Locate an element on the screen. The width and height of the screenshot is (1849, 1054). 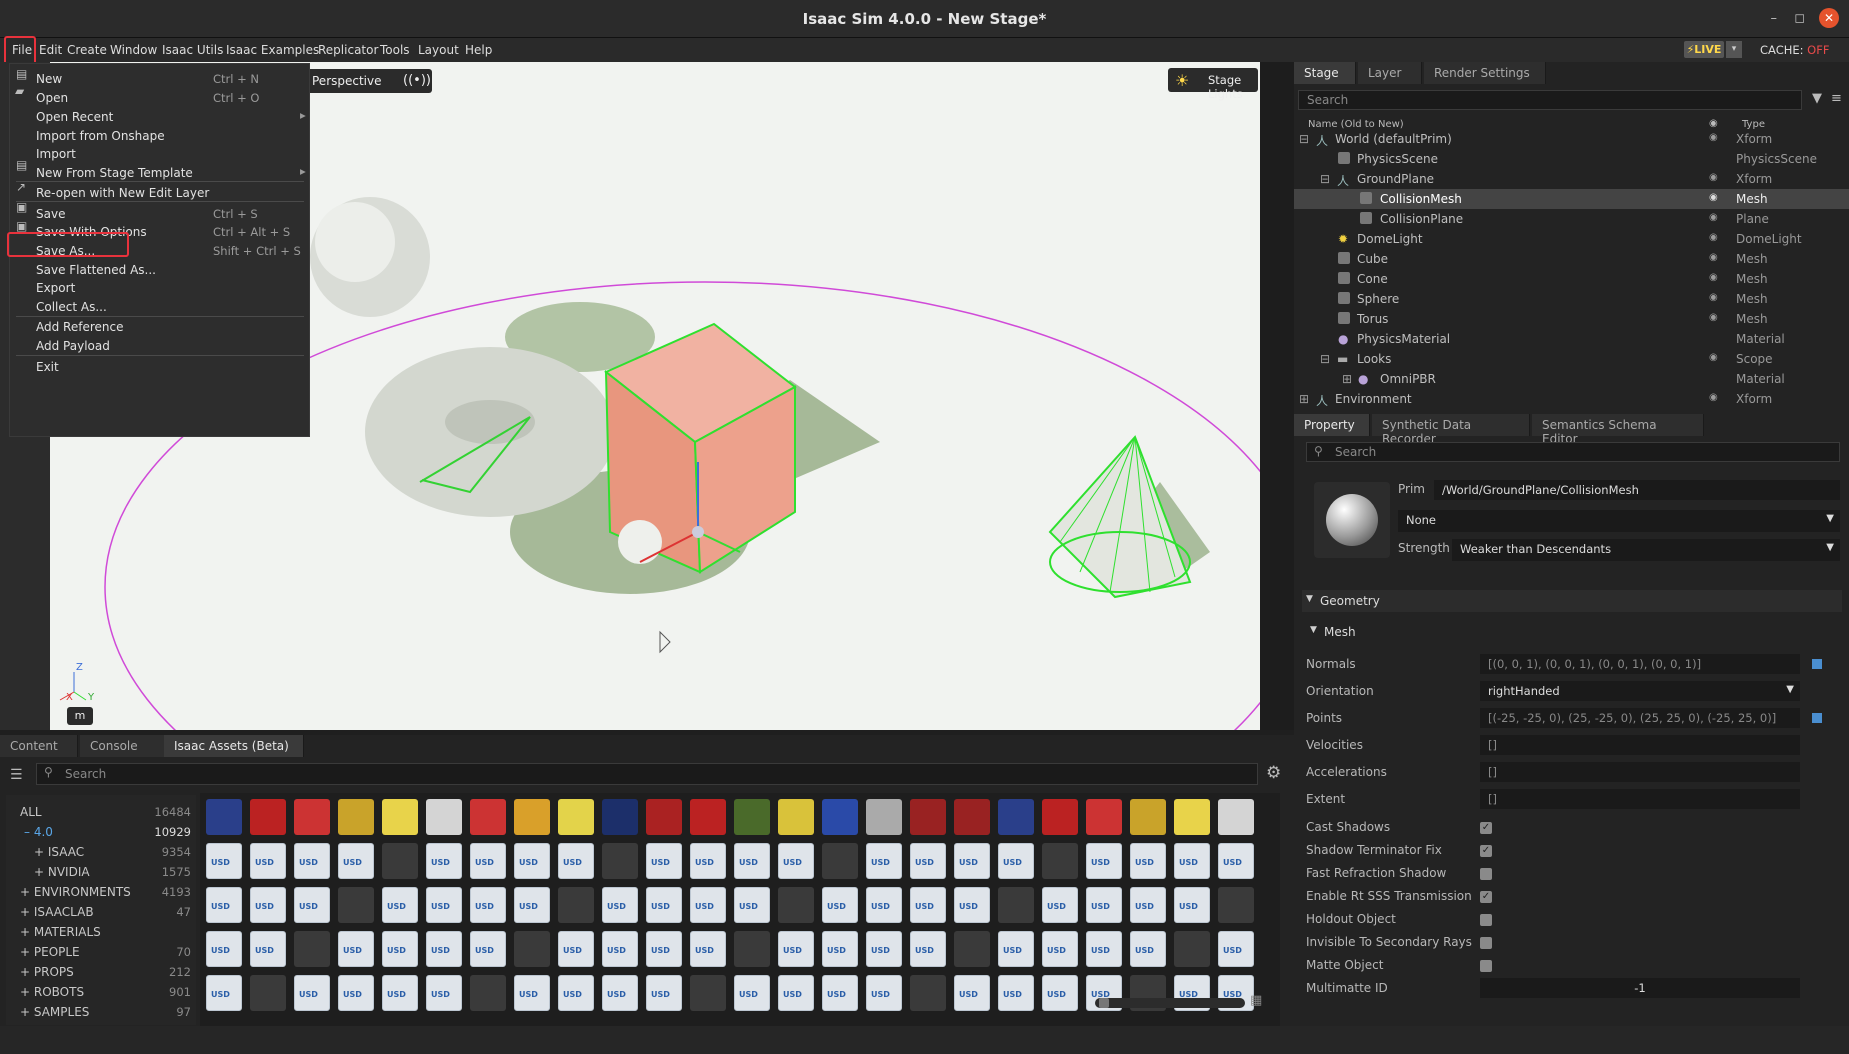
minimize-button: – is located at coordinates (1774, 18).